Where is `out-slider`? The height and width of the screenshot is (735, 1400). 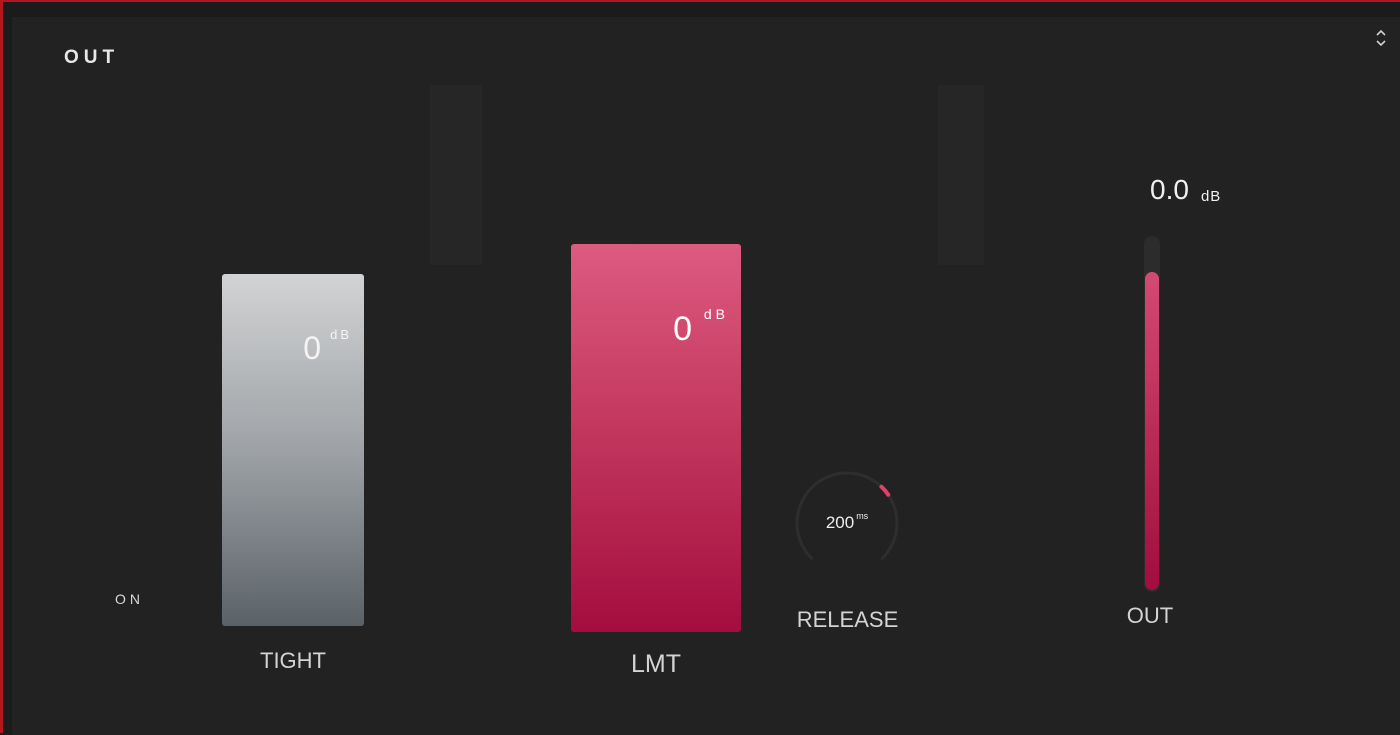
out-slider is located at coordinates (1152, 414).